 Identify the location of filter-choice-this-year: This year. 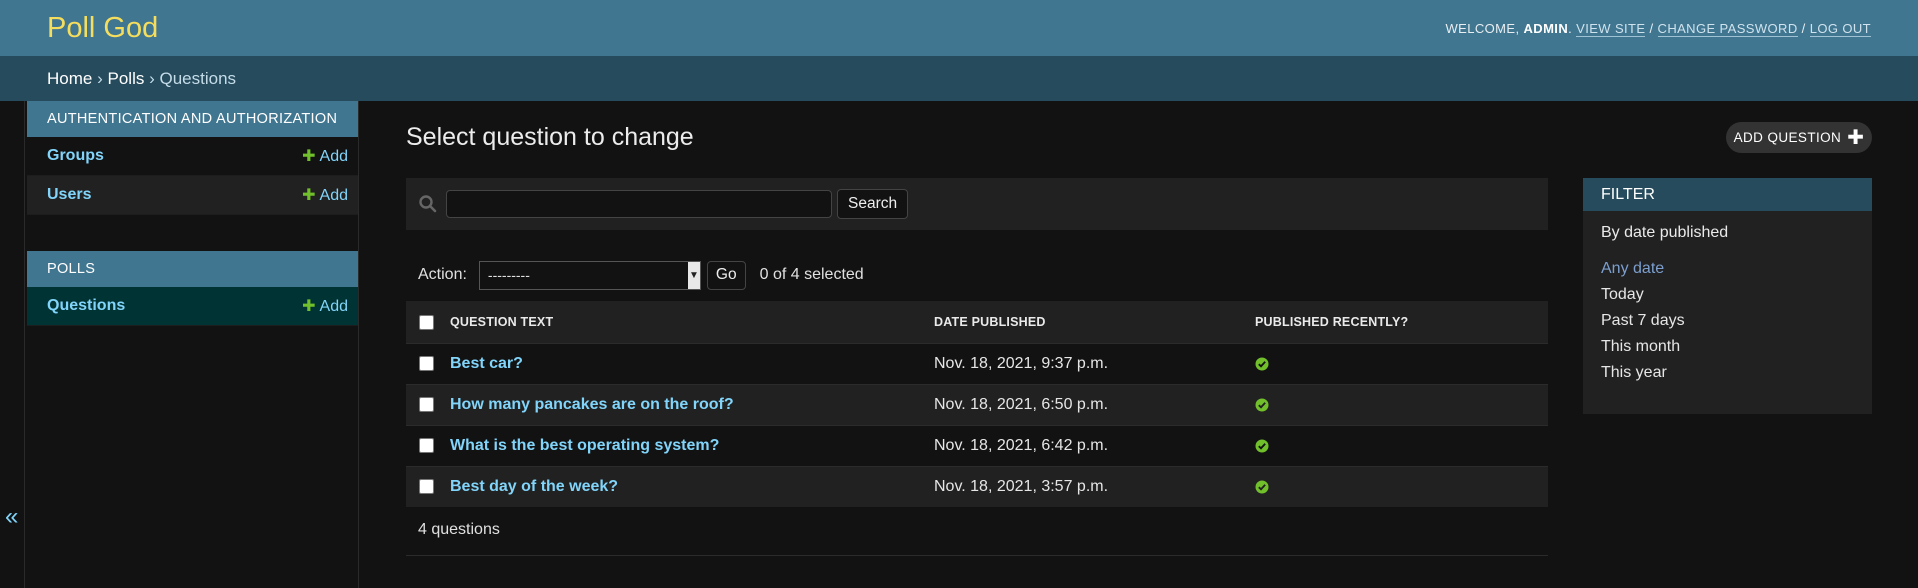
(1736, 373).